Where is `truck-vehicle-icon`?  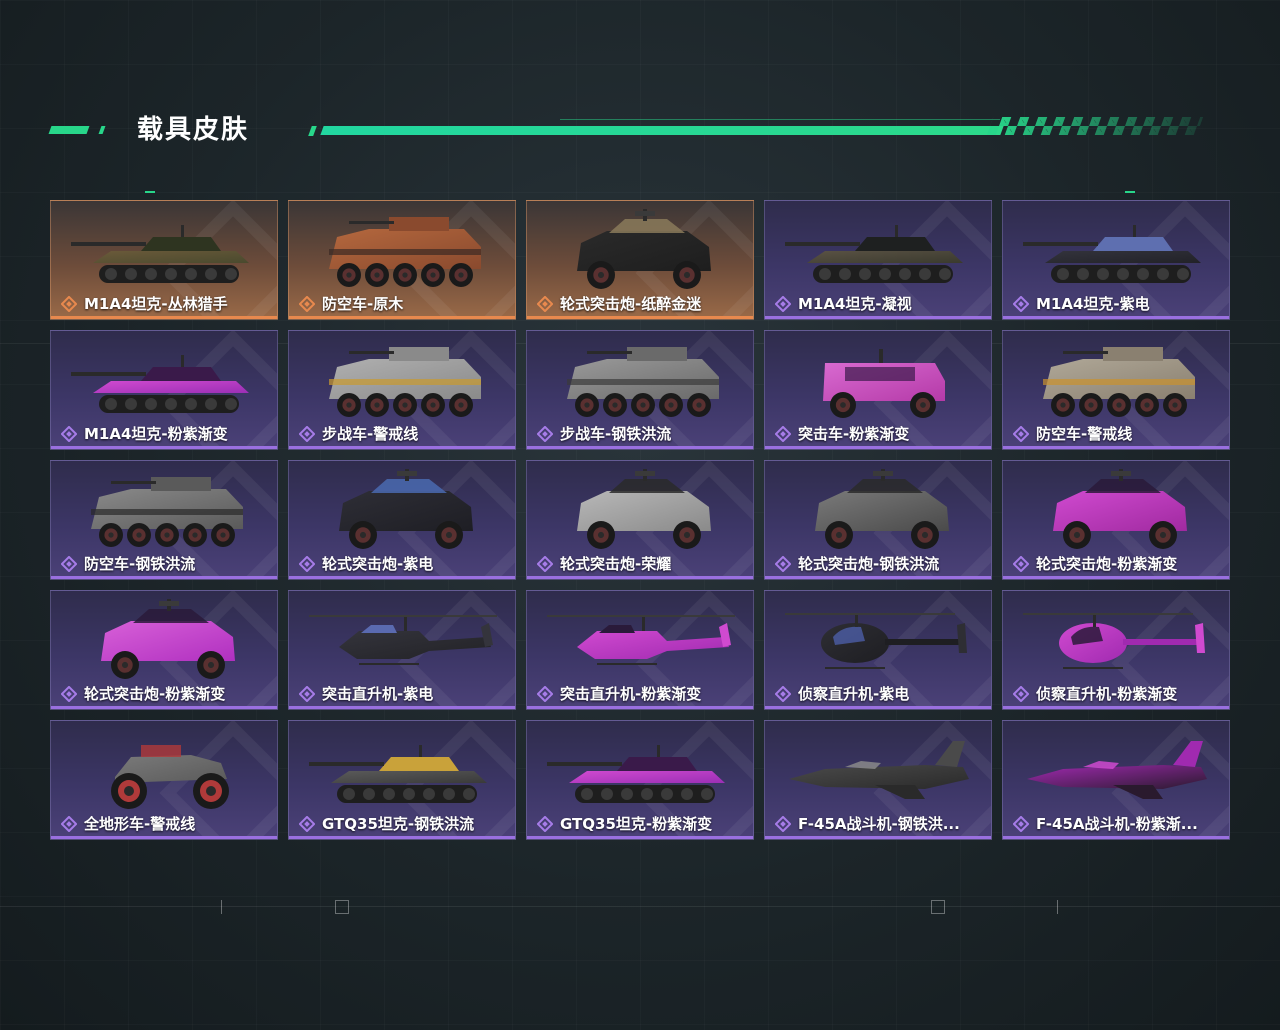
truck-vehicle-icon is located at coordinates (884, 383).